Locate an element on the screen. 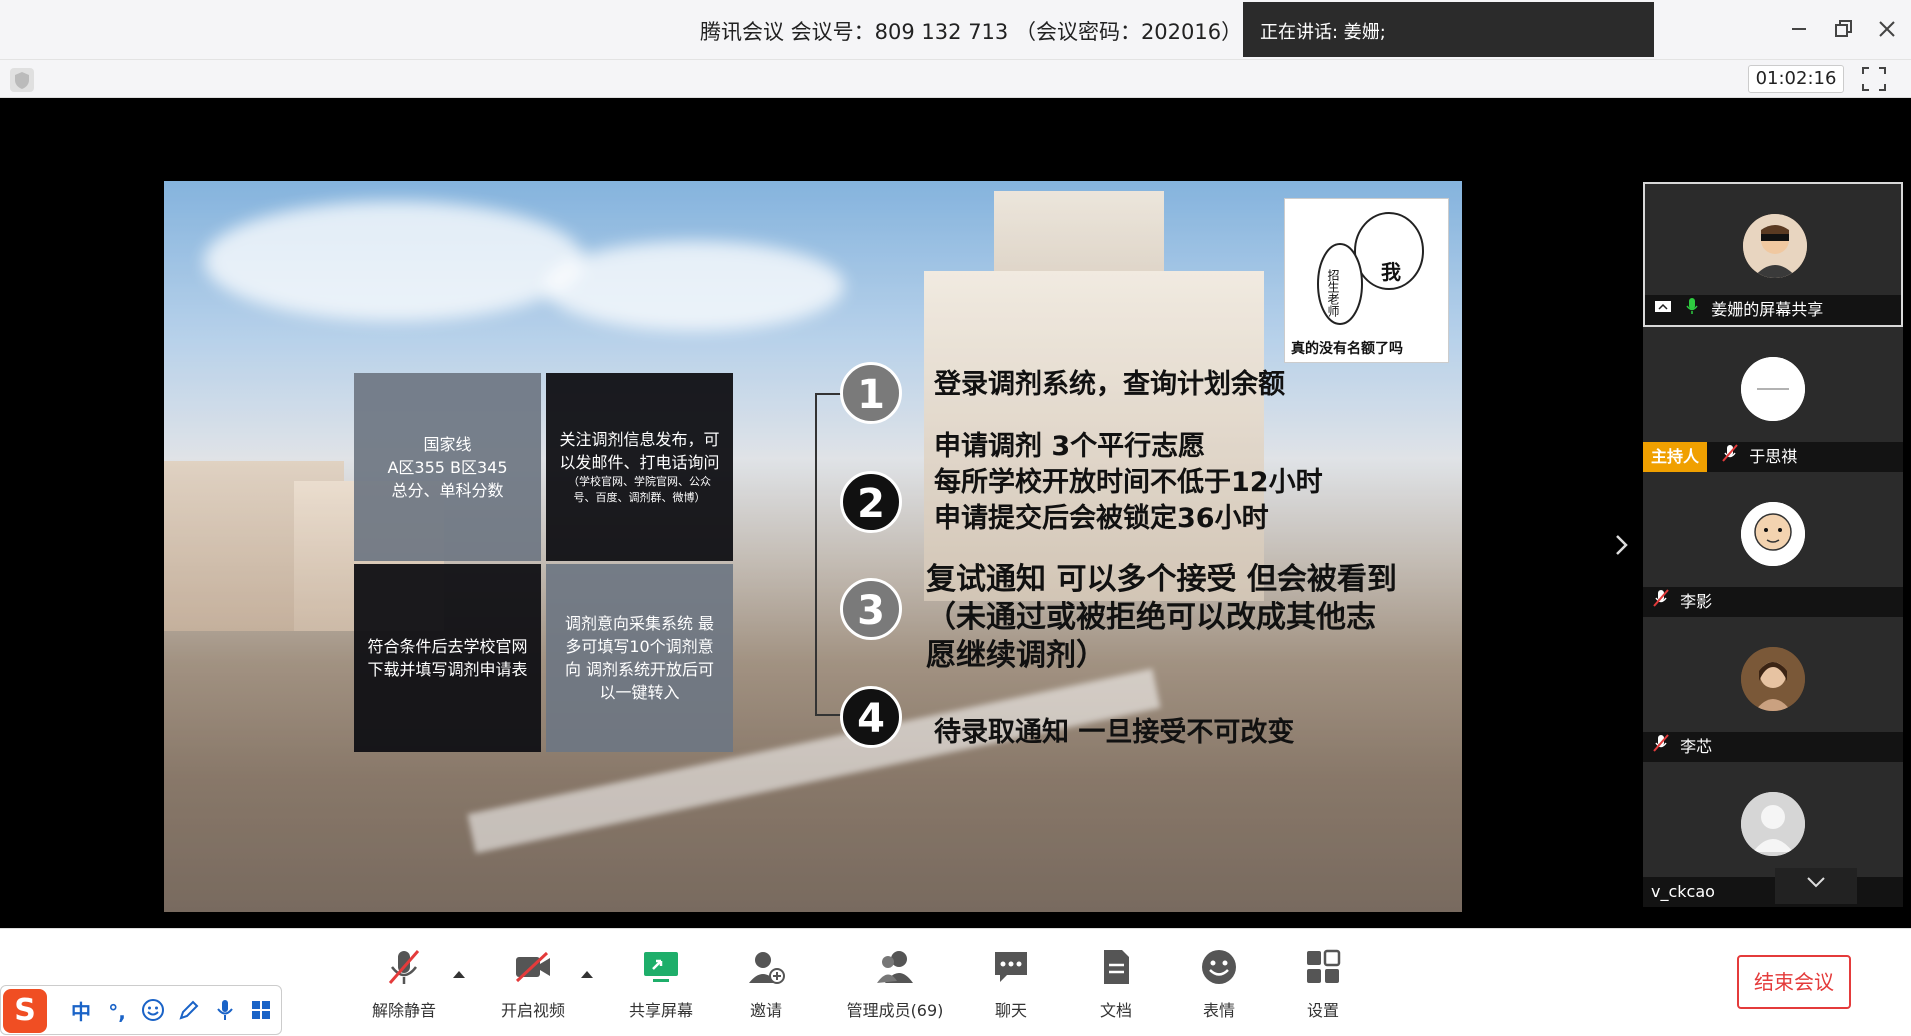 This screenshot has width=1911, height=1036. end-meeting-button: 结束会议 is located at coordinates (1794, 982).